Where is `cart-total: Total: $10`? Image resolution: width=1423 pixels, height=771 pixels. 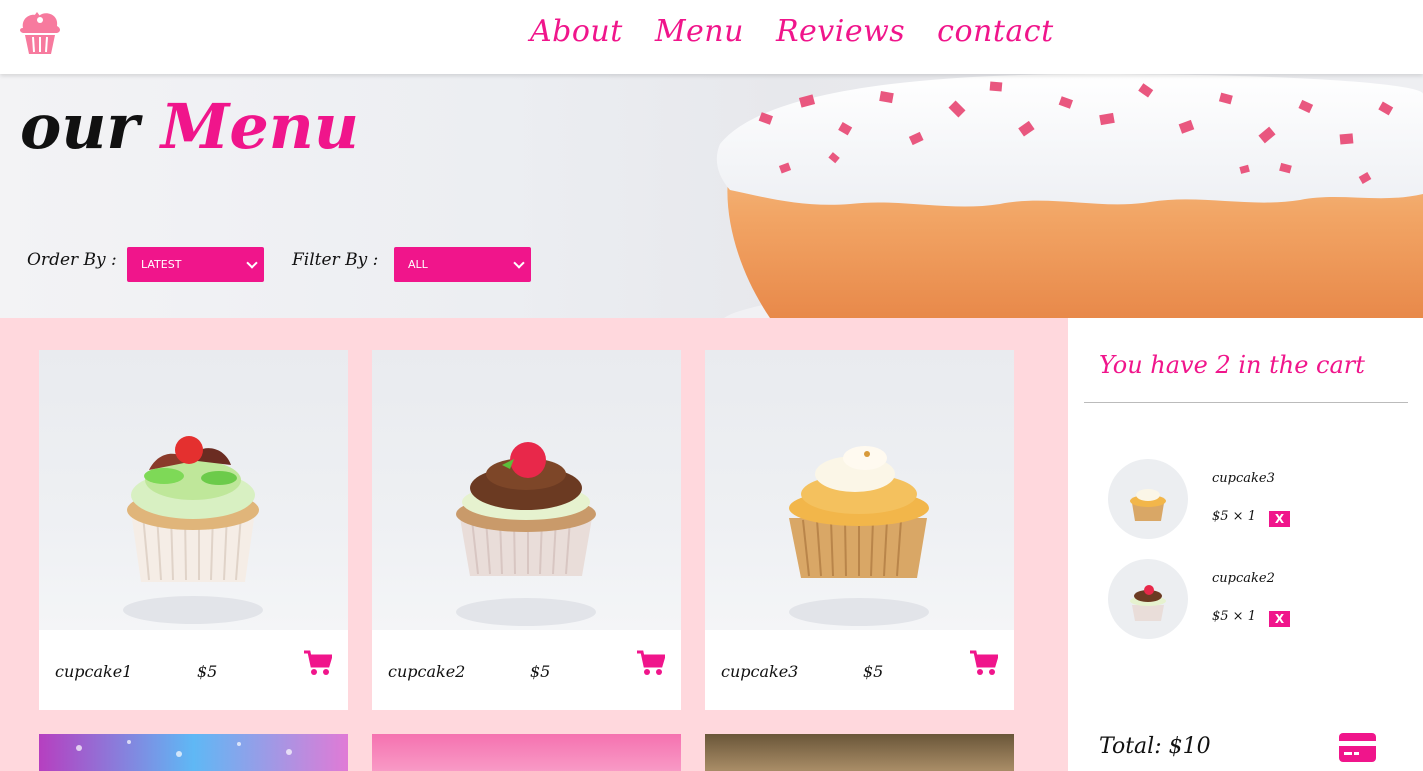
cart-total: Total: $10 is located at coordinates (1155, 746).